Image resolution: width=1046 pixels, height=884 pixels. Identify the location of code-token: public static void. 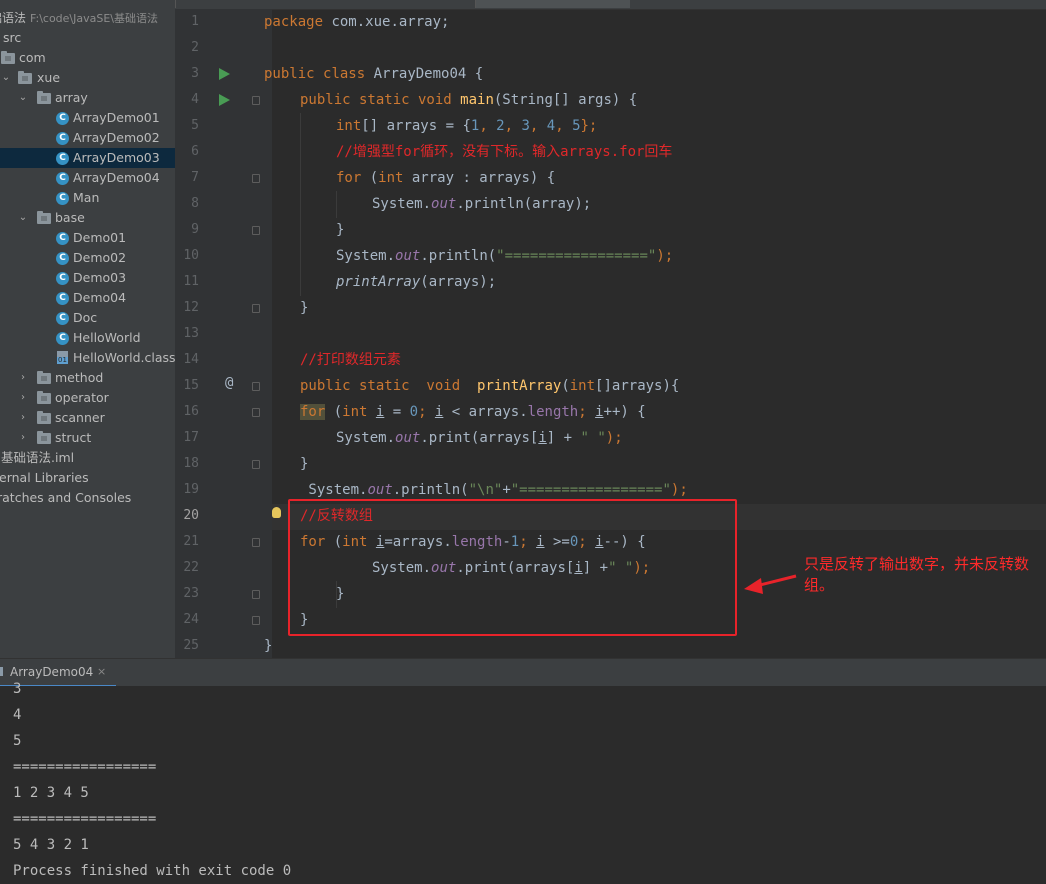
(380, 386).